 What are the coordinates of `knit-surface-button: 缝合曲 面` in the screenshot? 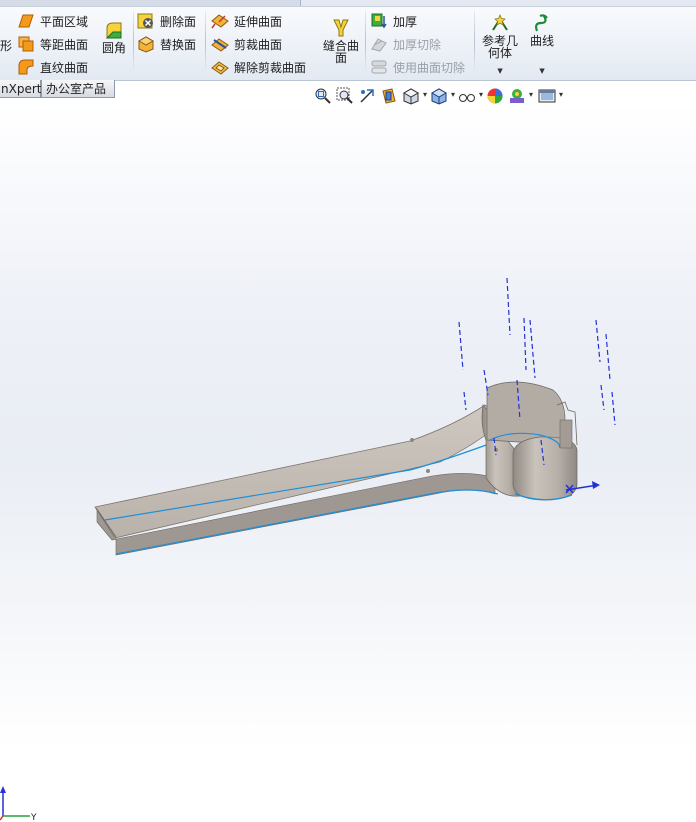 It's located at (341, 41).